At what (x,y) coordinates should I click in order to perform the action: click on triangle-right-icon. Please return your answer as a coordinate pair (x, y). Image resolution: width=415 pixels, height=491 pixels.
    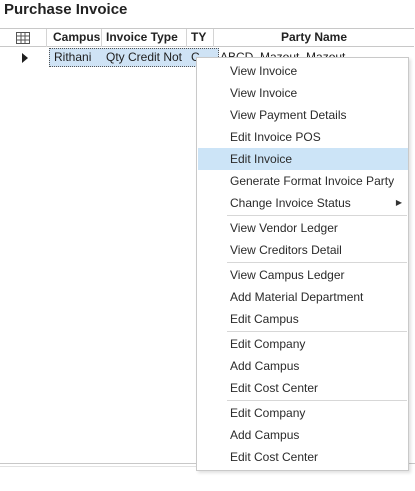
    Looking at the image, I should click on (25, 58).